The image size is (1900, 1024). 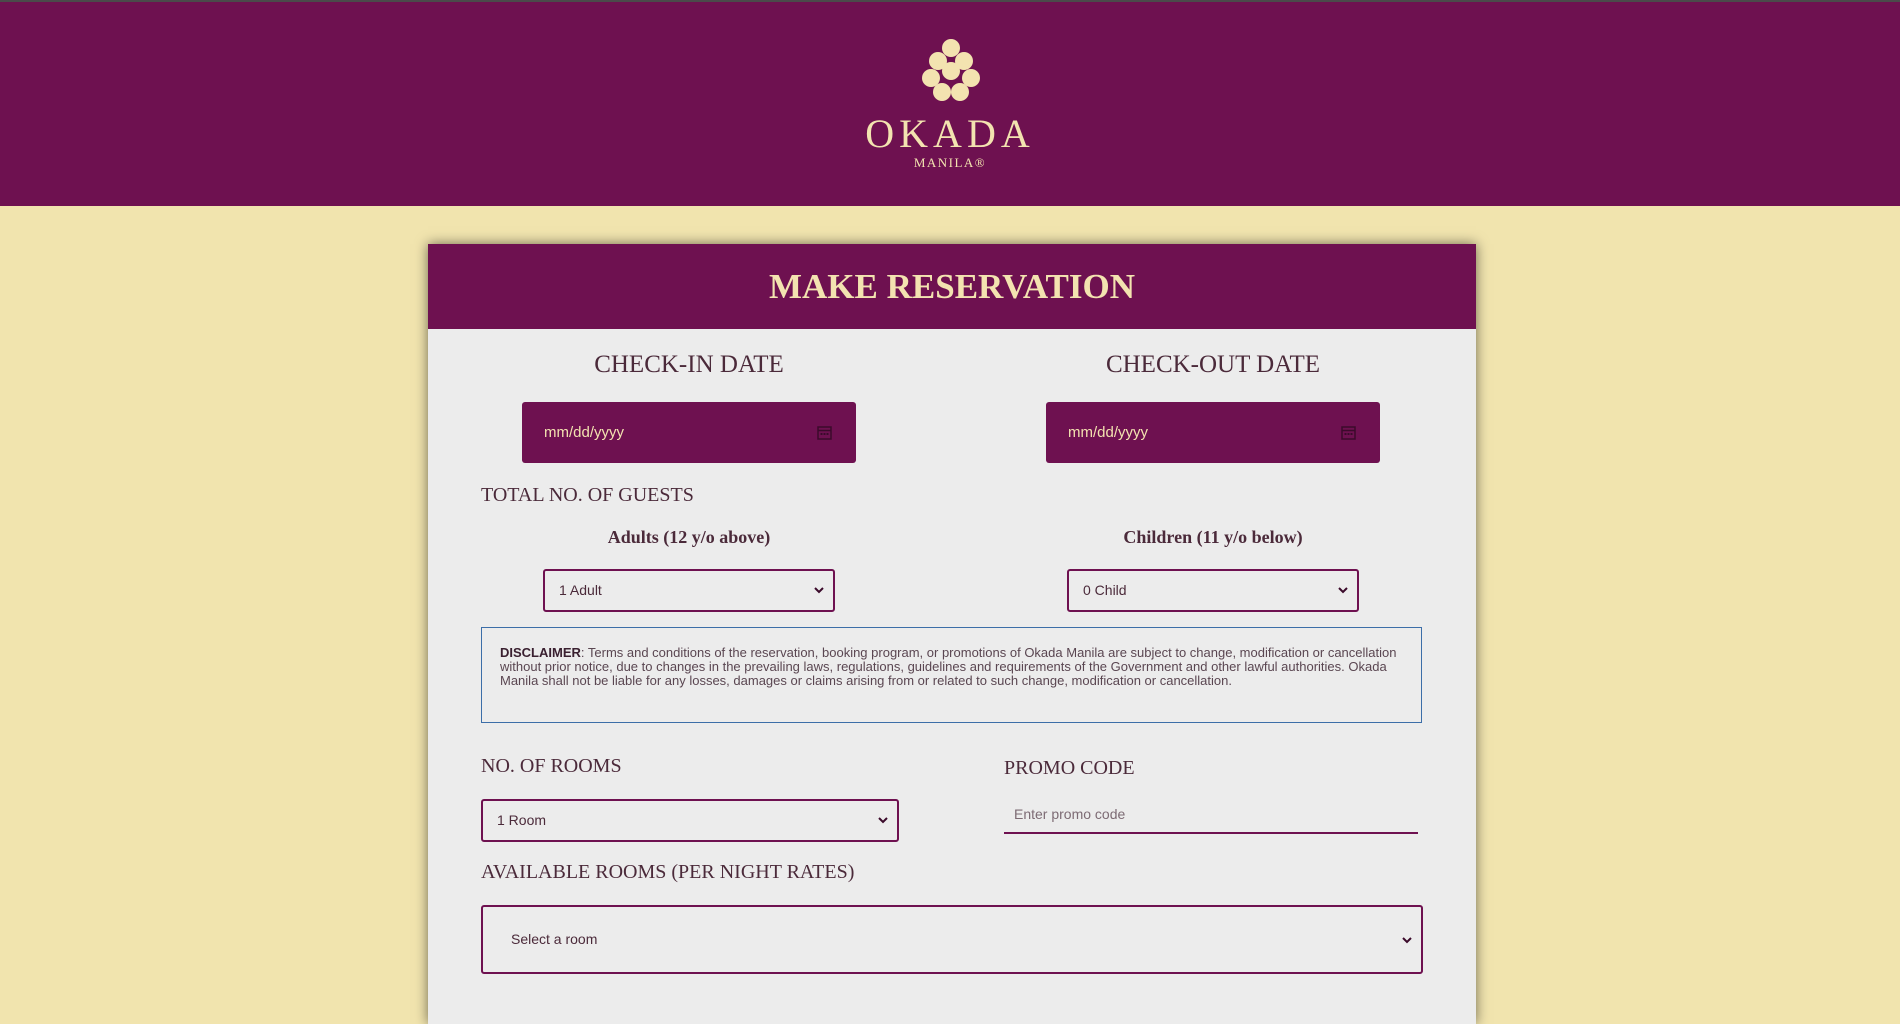 I want to click on children-label: Children (11 y/o below), so click(x=1213, y=537).